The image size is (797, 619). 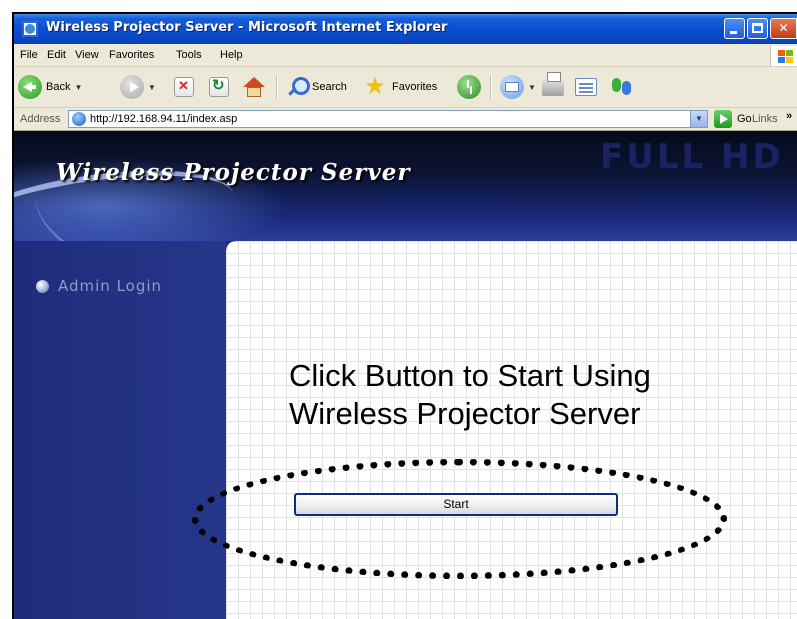 I want to click on favorites-star-icon: ★, so click(x=375, y=86).